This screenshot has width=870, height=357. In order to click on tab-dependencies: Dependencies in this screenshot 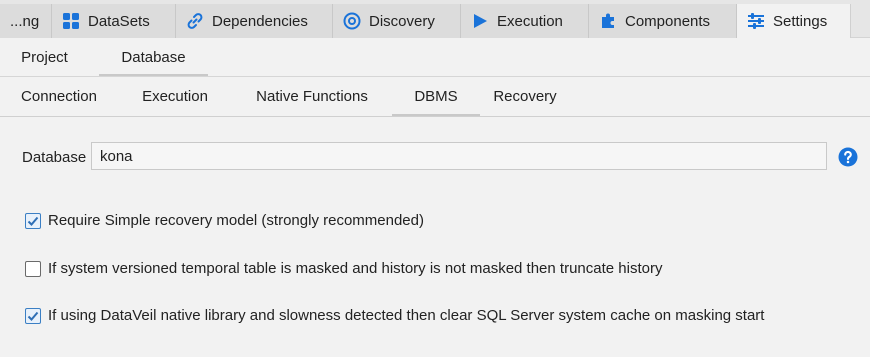, I will do `click(254, 21)`.